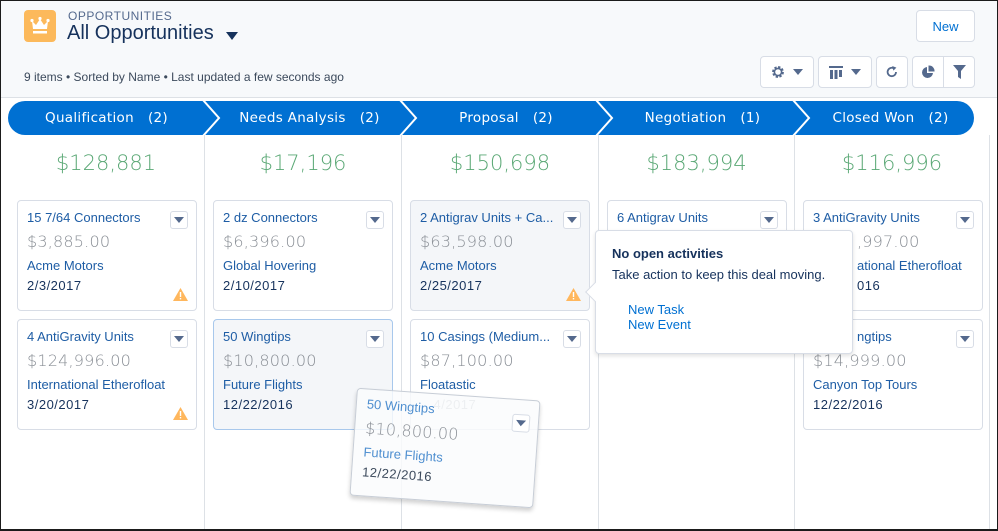  I want to click on opportunity-app-icon, so click(40, 26).